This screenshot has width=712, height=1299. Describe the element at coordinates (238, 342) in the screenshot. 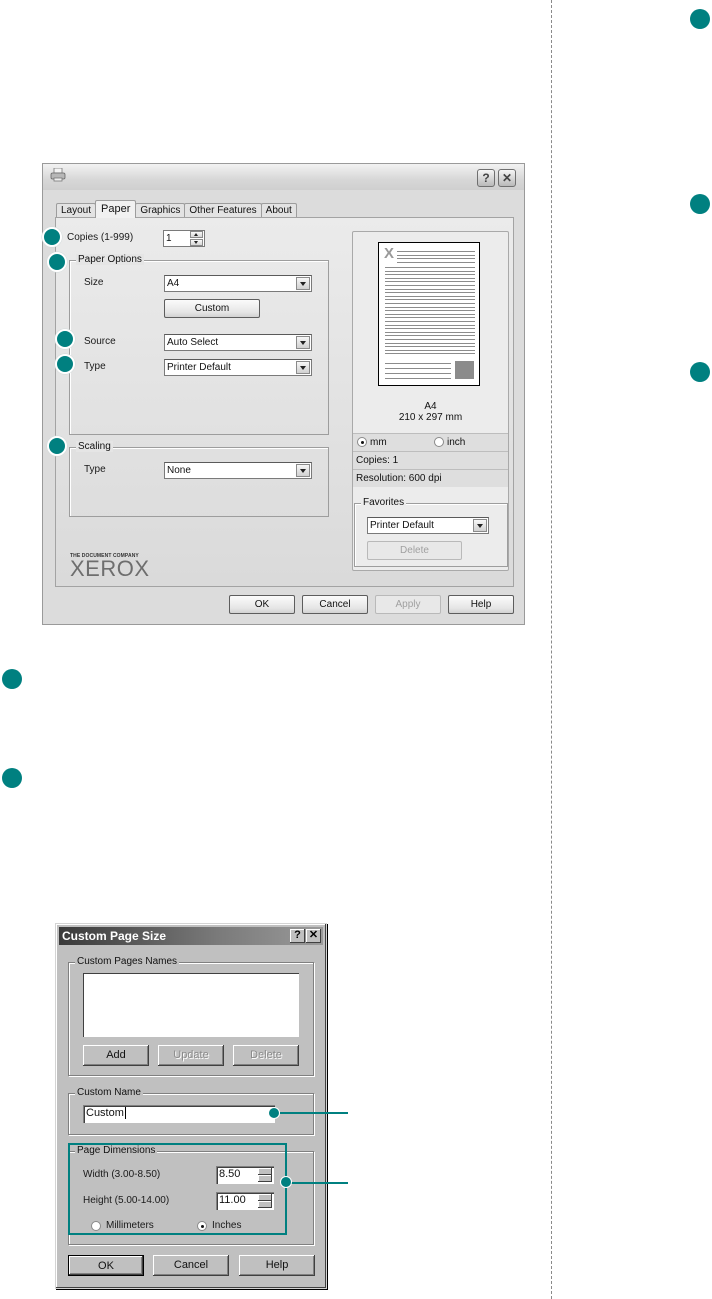

I see `source-select: Auto Select` at that location.